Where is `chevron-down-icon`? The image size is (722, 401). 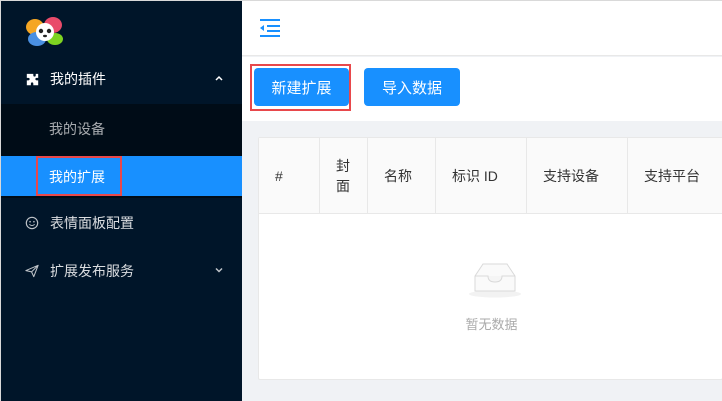
chevron-down-icon is located at coordinates (219, 270).